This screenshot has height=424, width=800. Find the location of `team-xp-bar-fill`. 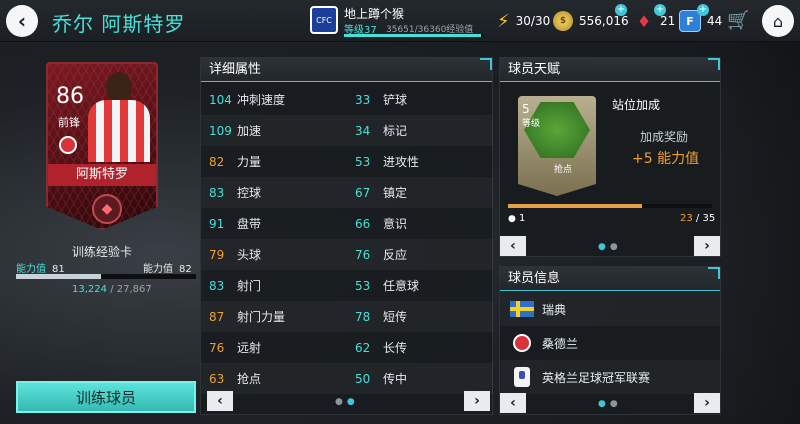

team-xp-bar-fill is located at coordinates (413, 35).